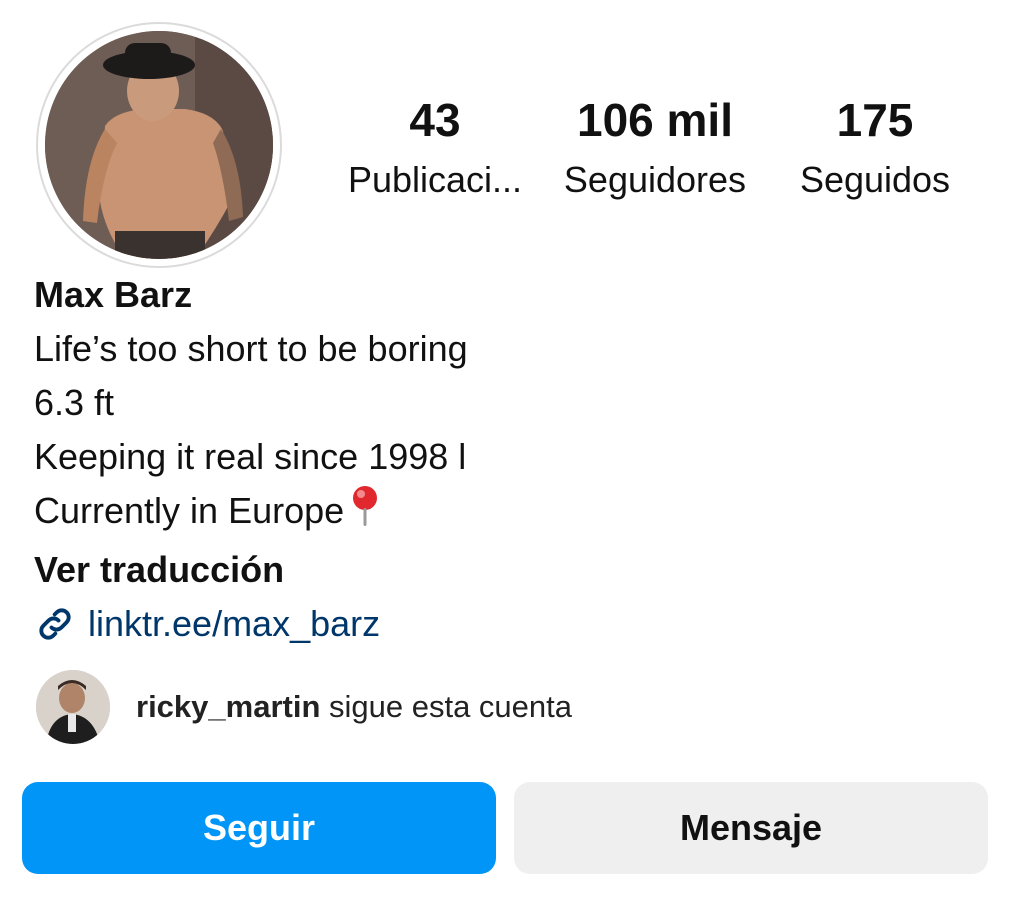  I want to click on following-count: 175, so click(875, 120).